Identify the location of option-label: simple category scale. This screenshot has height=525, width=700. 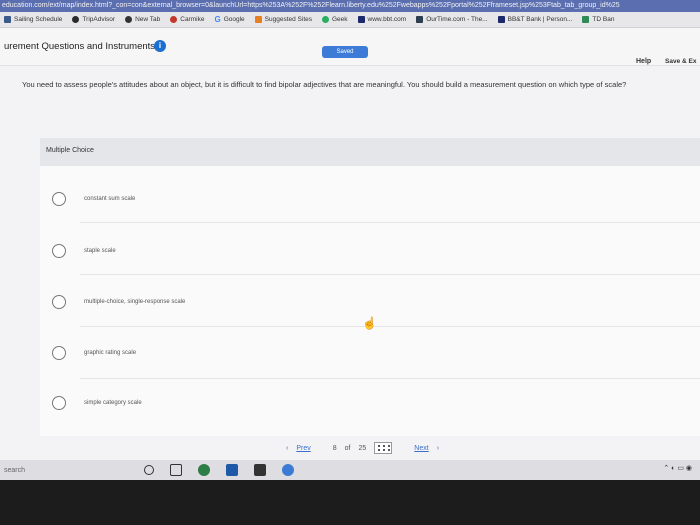
(113, 403).